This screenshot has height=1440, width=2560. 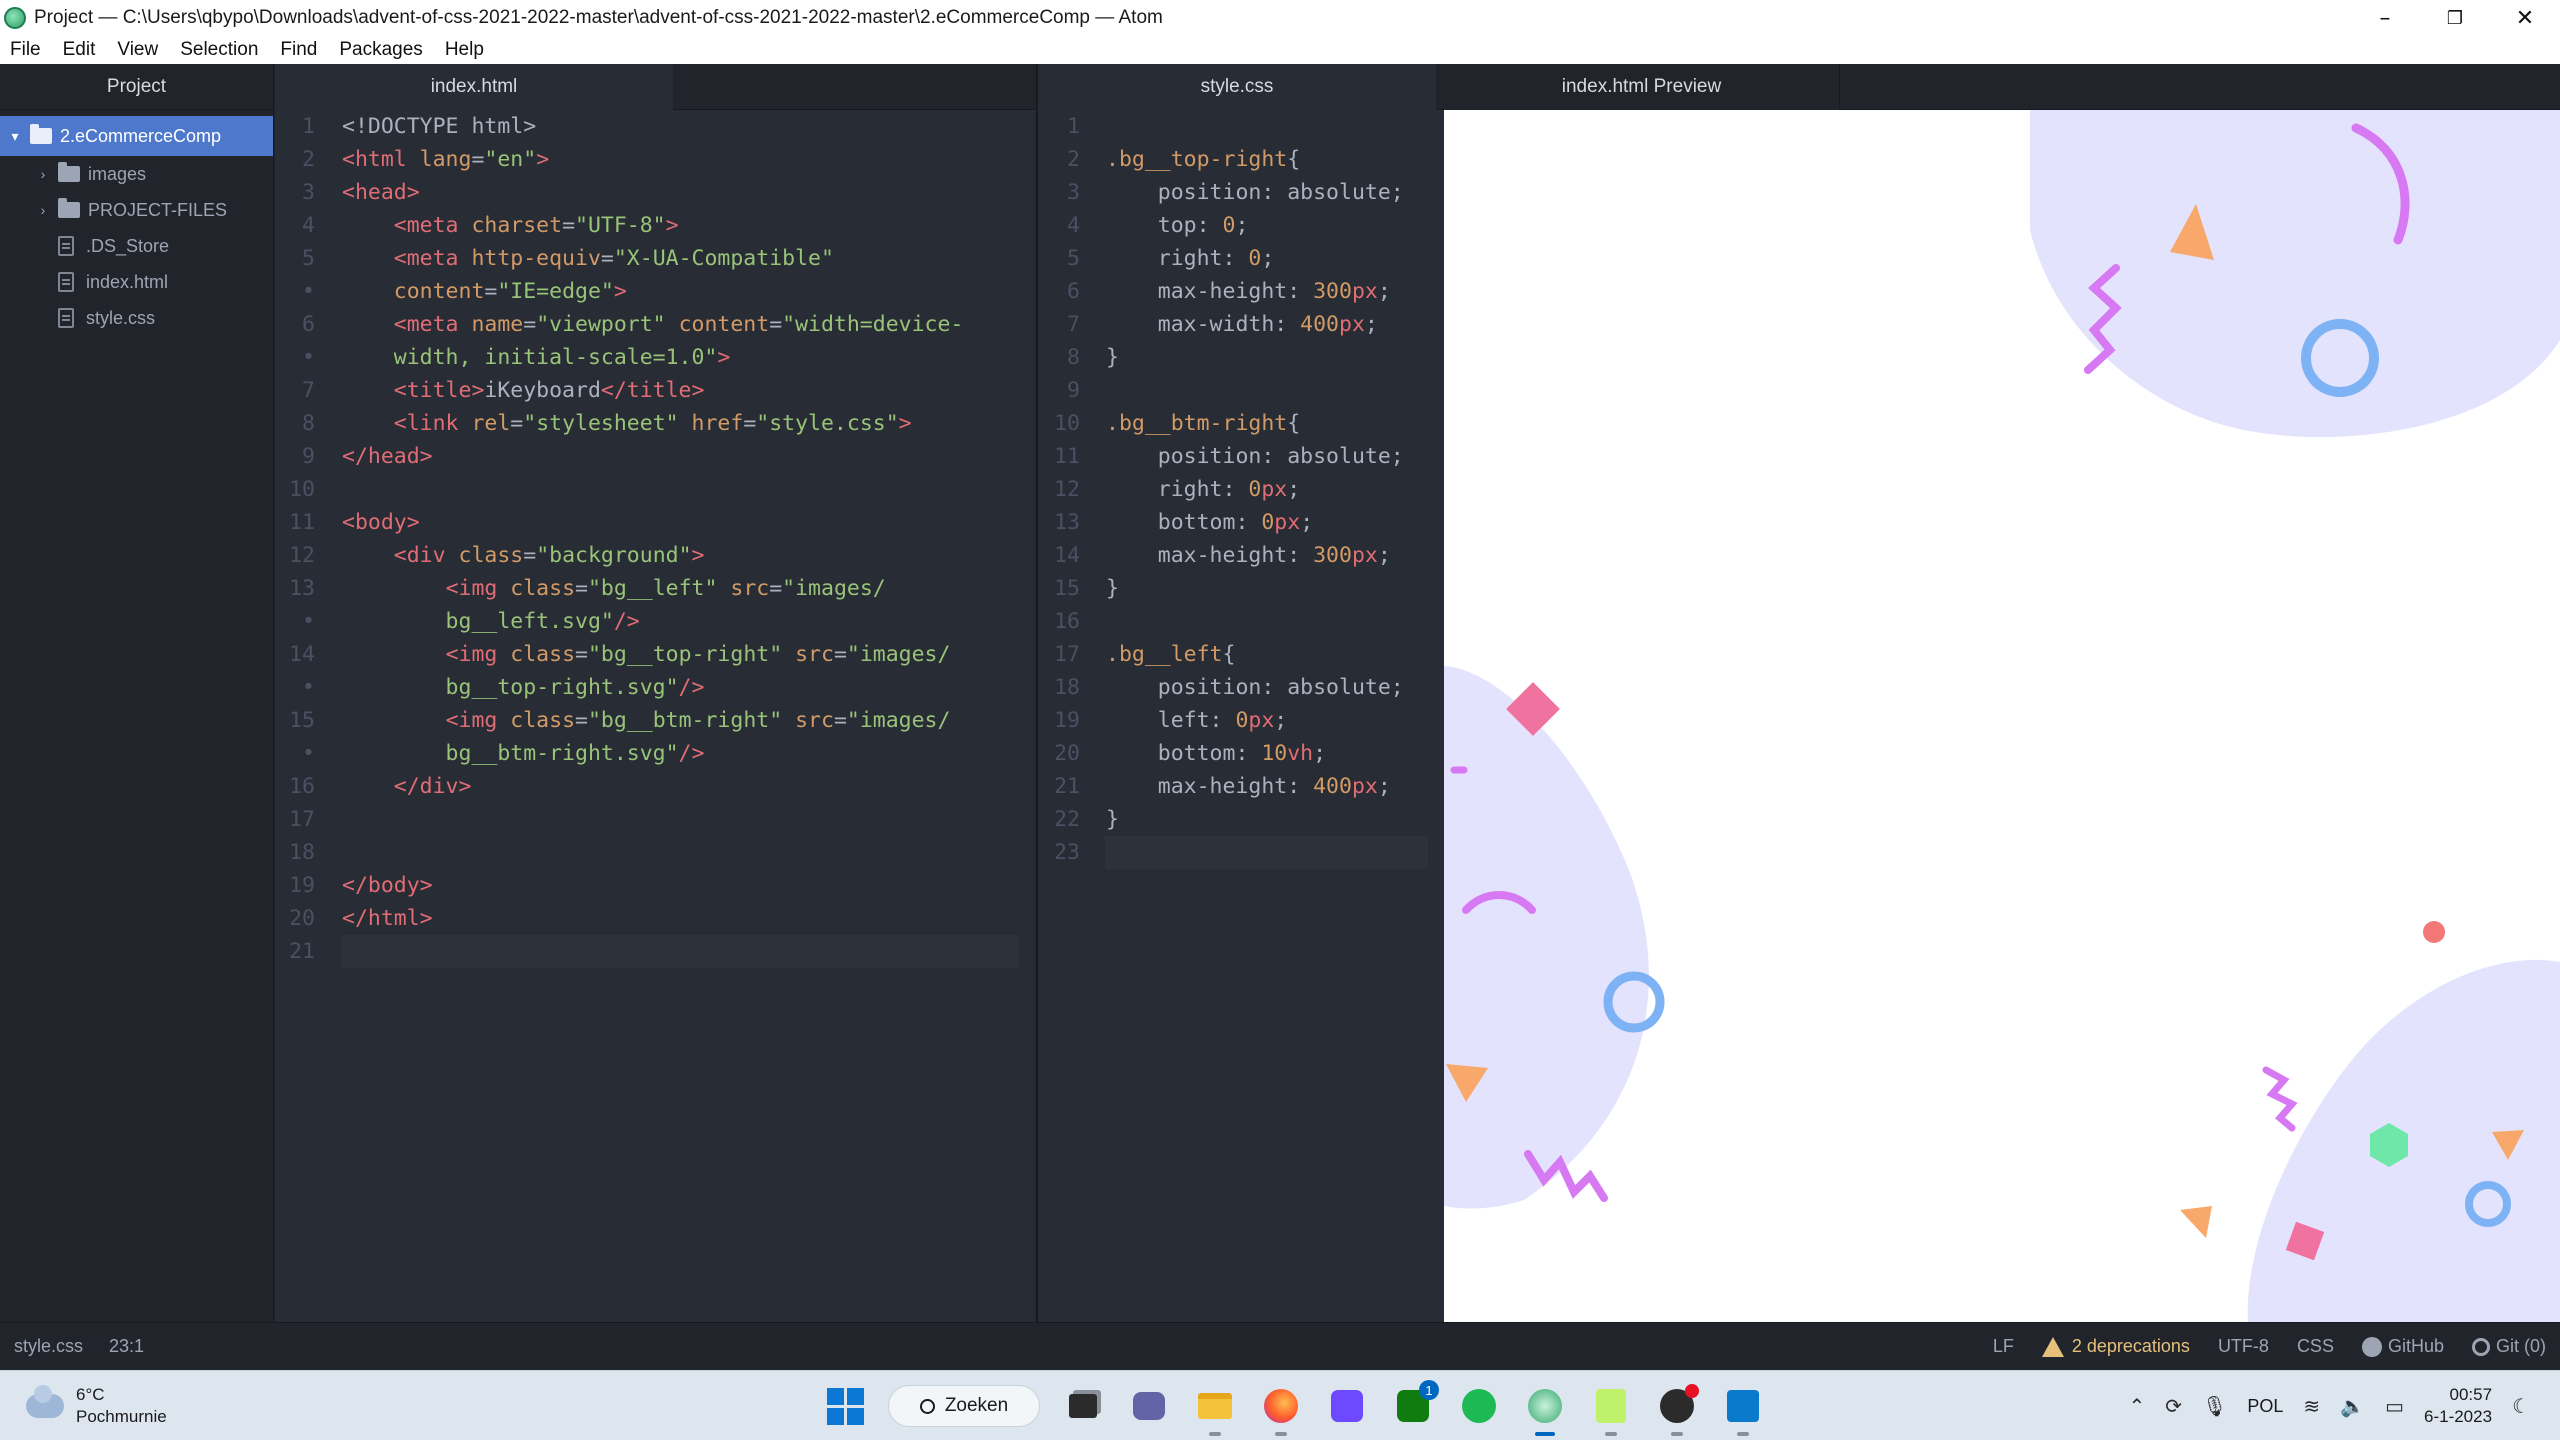 What do you see at coordinates (1743, 1411) in the screenshot?
I see `vscode-icon` at bounding box center [1743, 1411].